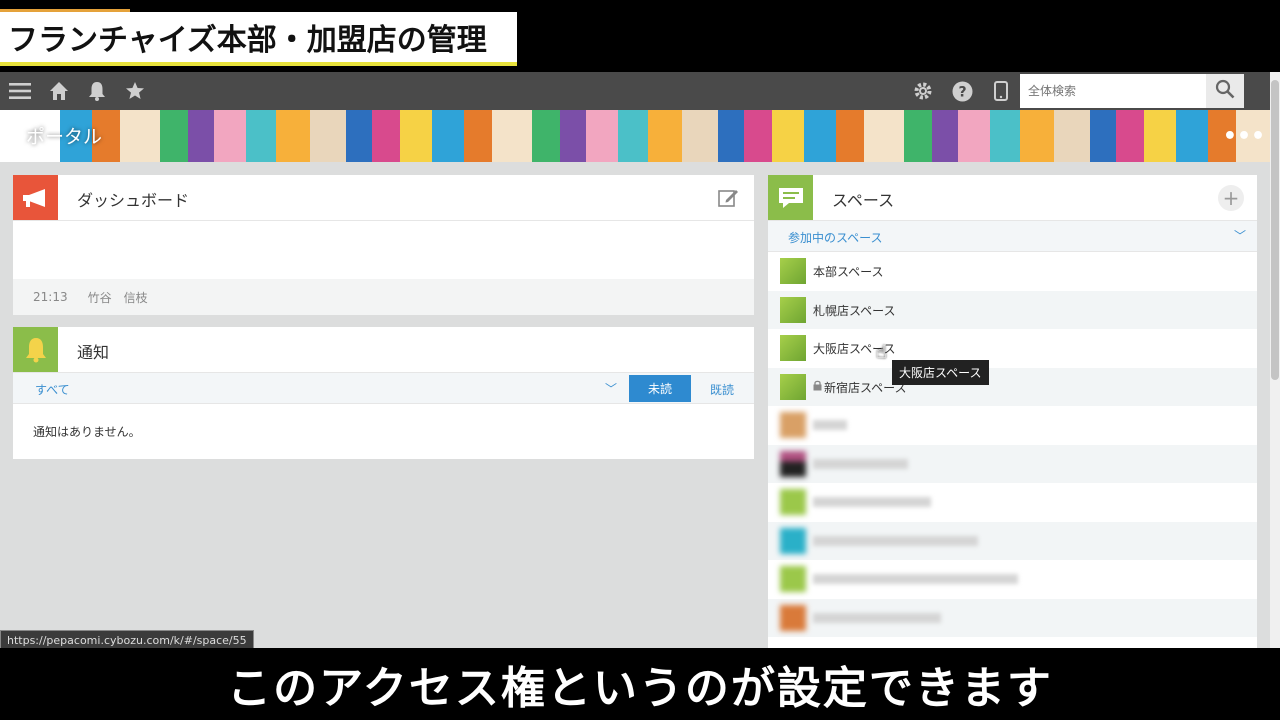 The image size is (1280, 720). What do you see at coordinates (835, 237) in the screenshot?
I see `space-filter-select: 参加中のスペース` at bounding box center [835, 237].